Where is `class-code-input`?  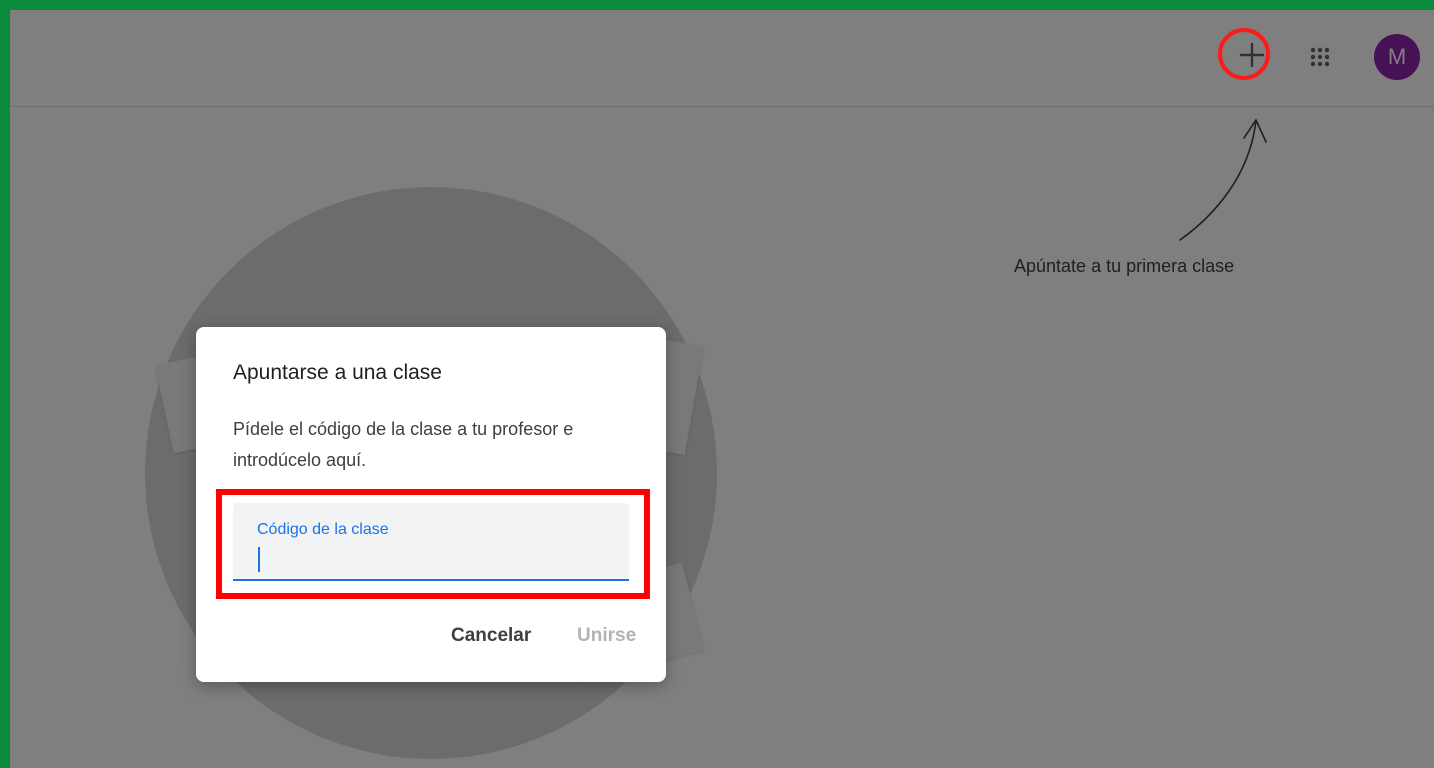 class-code-input is located at coordinates (439, 558).